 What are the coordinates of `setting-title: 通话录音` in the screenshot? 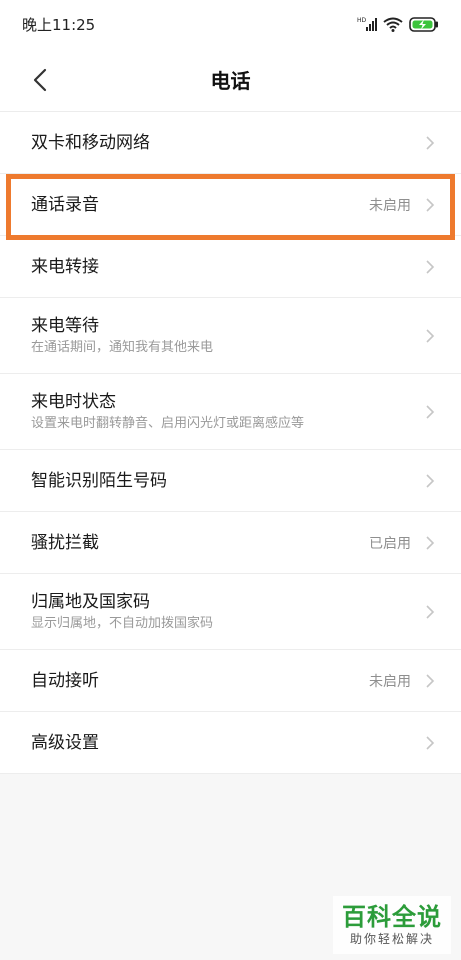 It's located at (65, 204).